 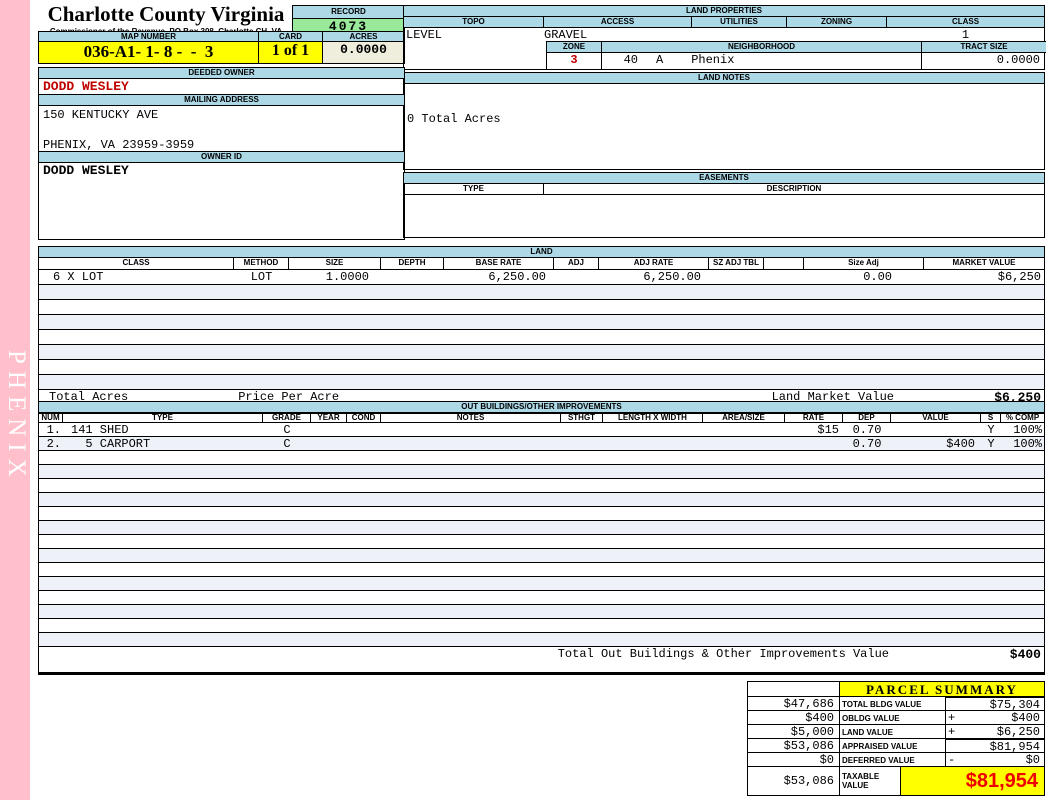 I want to click on summary-label: TOTAL BLDG VALUE, so click(x=892, y=703).